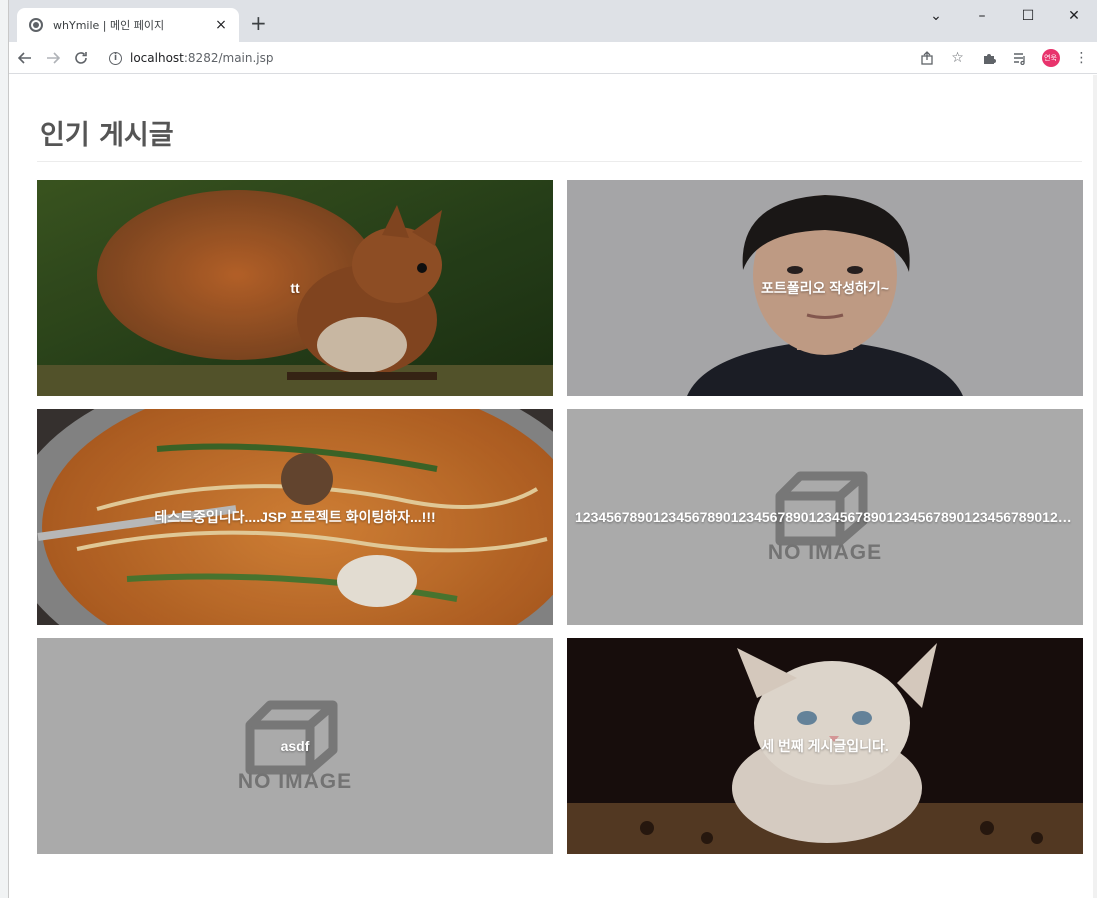 Image resolution: width=1097 pixels, height=898 pixels. Describe the element at coordinates (107, 135) in the screenshot. I see `page-title: 인기 게시글` at that location.